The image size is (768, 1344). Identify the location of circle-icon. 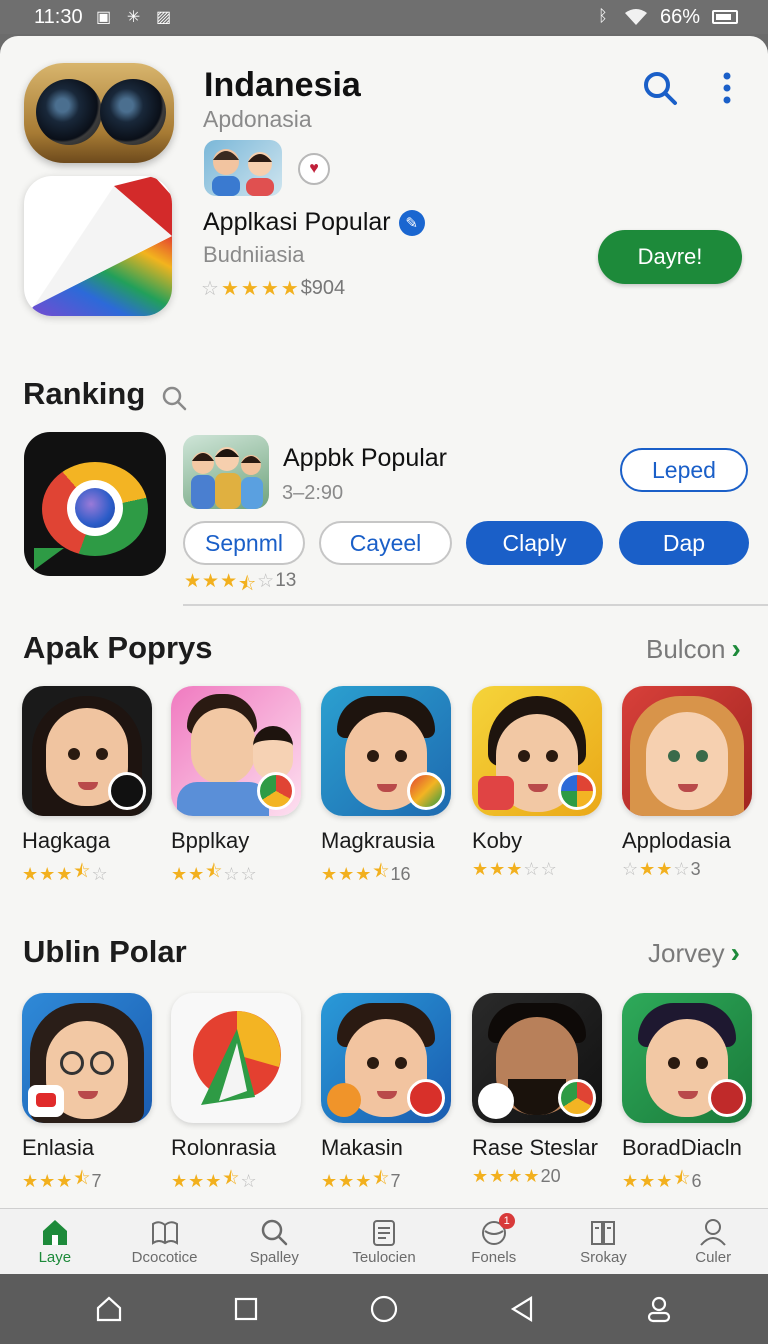
(384, 1309).